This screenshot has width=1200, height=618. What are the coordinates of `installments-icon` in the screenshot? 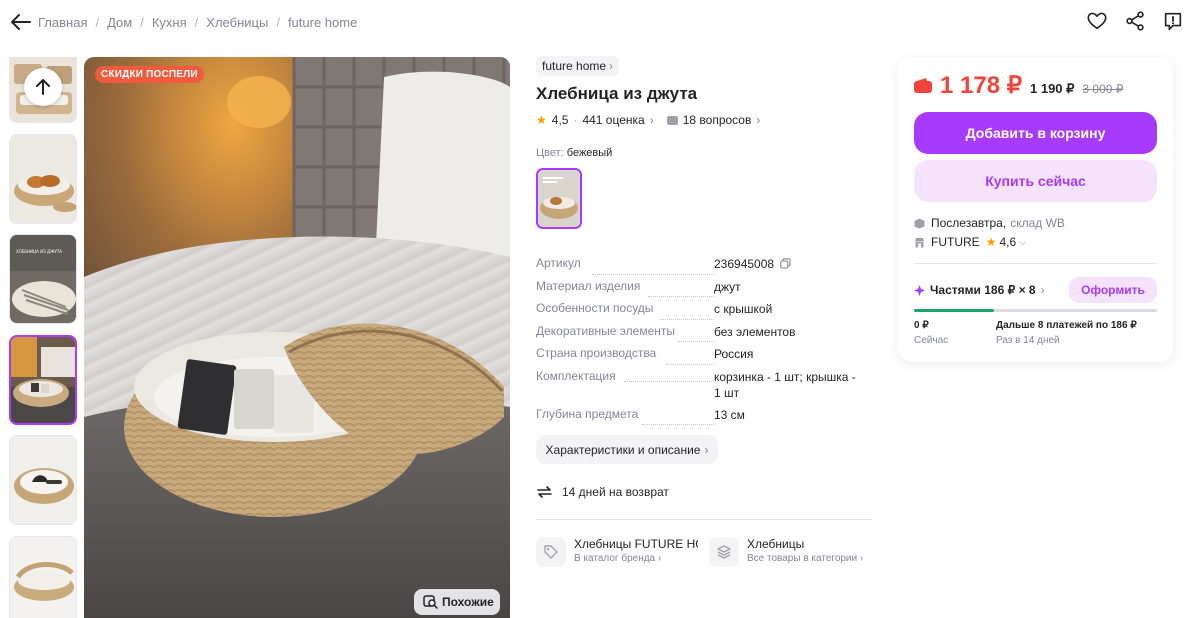 It's located at (919, 290).